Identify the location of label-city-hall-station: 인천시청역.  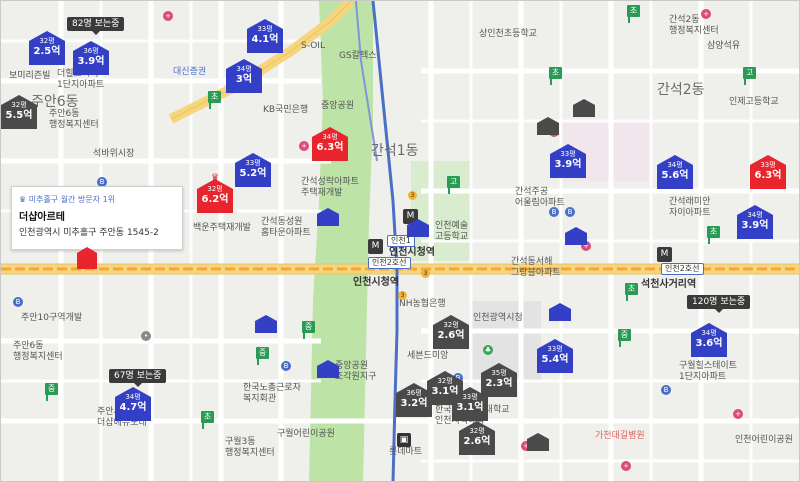
(376, 282).